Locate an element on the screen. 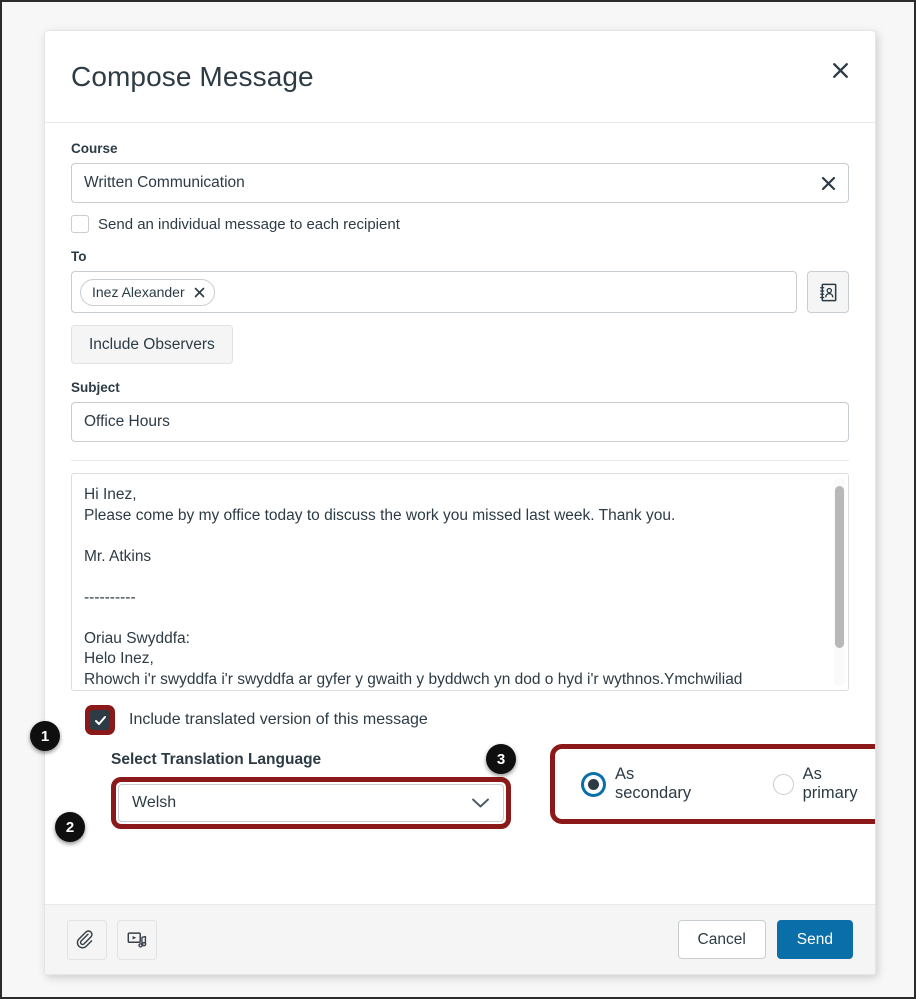  radio-as-primary: As primary is located at coordinates (823, 784).